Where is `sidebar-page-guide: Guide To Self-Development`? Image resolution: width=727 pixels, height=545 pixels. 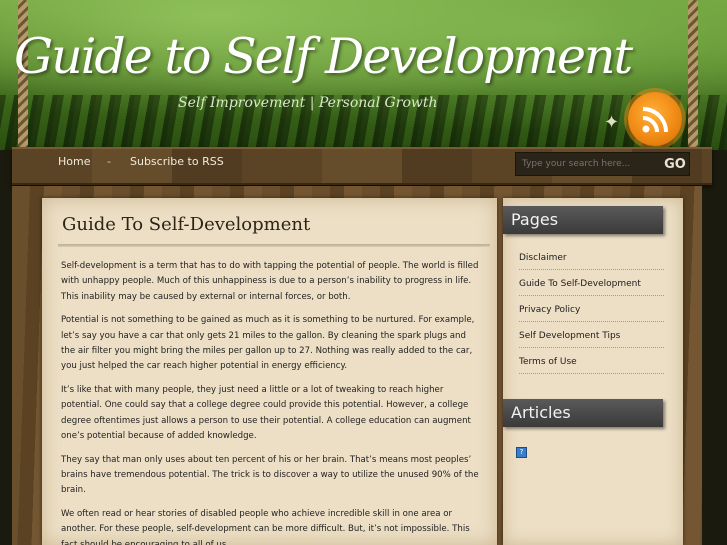 sidebar-page-guide: Guide To Self-Development is located at coordinates (591, 287).